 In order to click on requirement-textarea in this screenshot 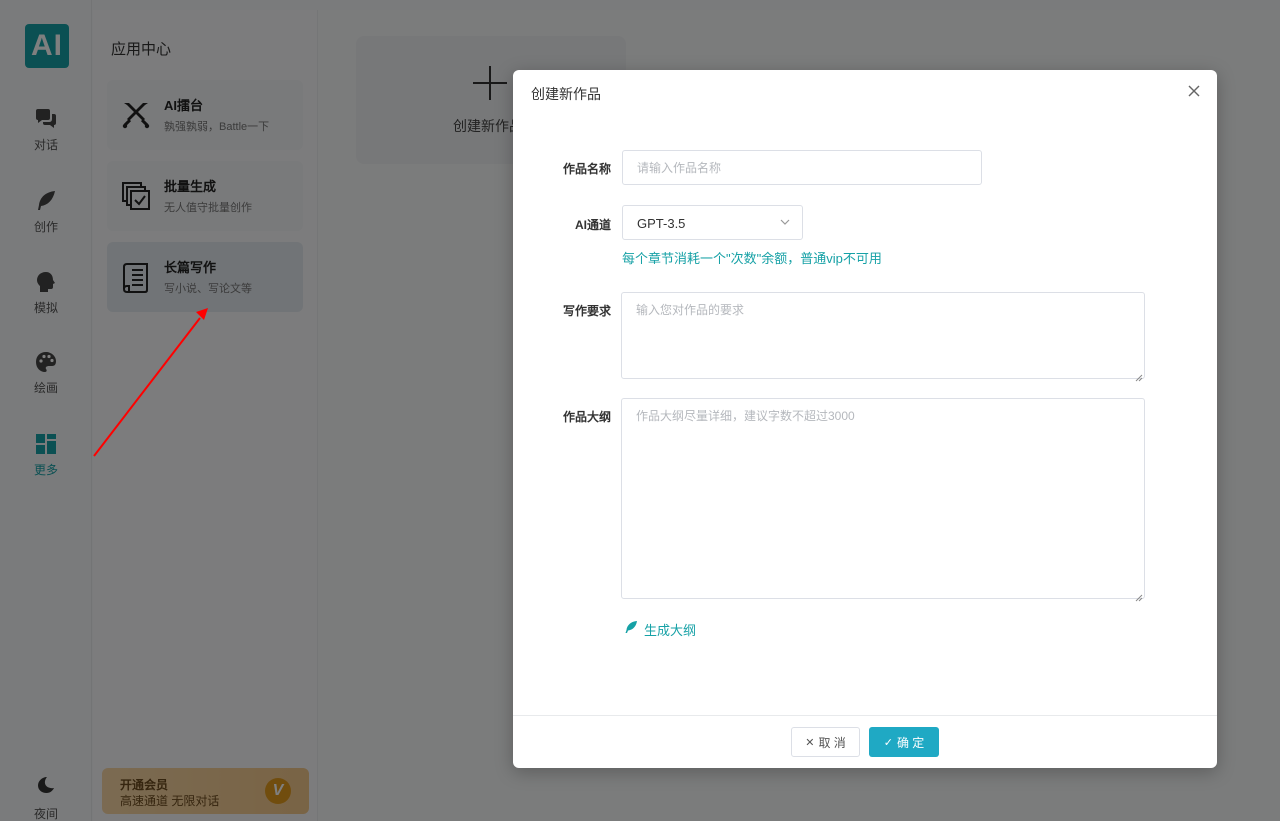, I will do `click(883, 335)`.